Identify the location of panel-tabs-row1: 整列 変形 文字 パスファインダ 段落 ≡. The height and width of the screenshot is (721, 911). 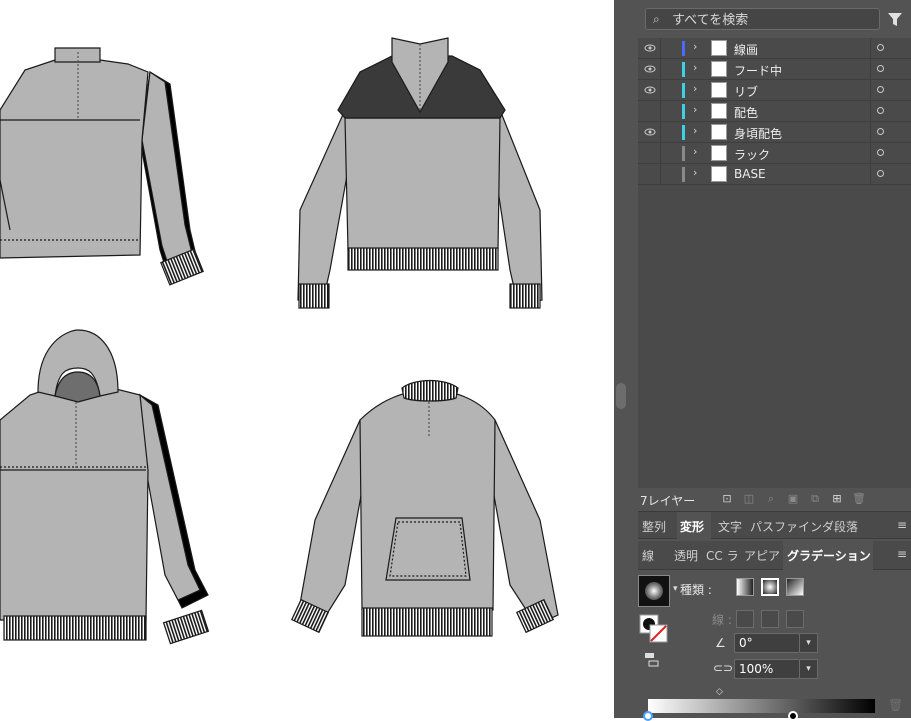
(774, 525).